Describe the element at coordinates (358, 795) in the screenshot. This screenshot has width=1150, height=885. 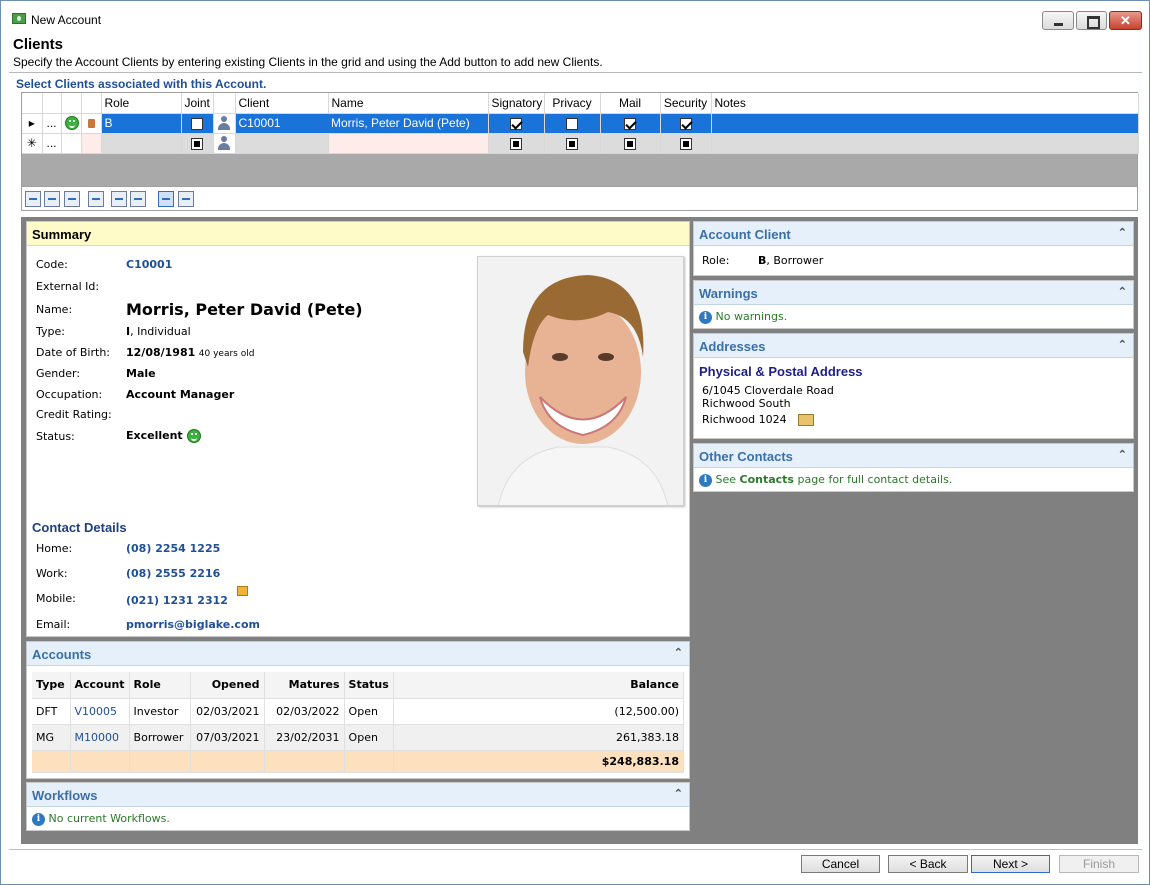
I see `workflows-header: Workflows ⌃` at that location.